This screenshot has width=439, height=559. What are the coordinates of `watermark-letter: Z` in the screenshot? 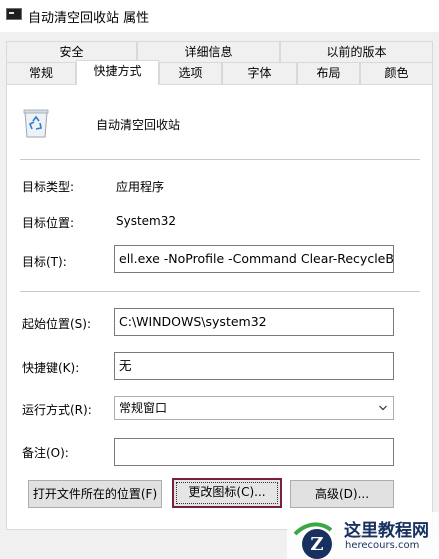 It's located at (316, 544).